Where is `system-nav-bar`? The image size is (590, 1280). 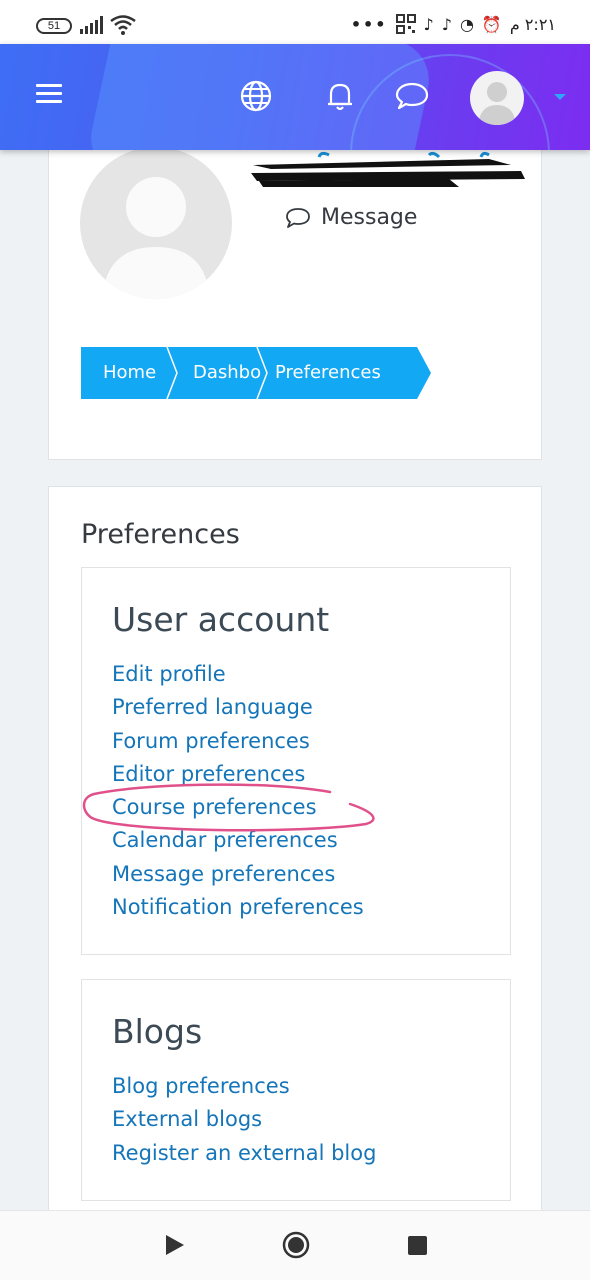
system-nav-bar is located at coordinates (295, 1245).